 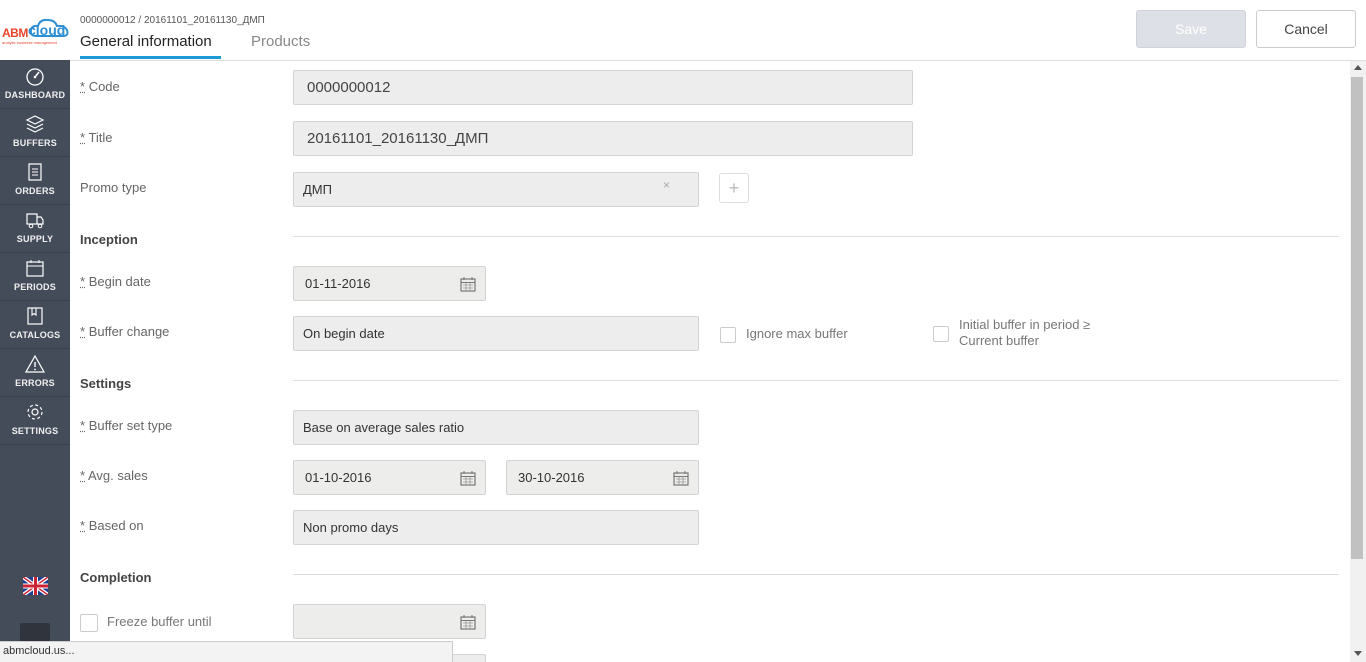 What do you see at coordinates (100, 137) in the screenshot?
I see `title-label-text: Title` at bounding box center [100, 137].